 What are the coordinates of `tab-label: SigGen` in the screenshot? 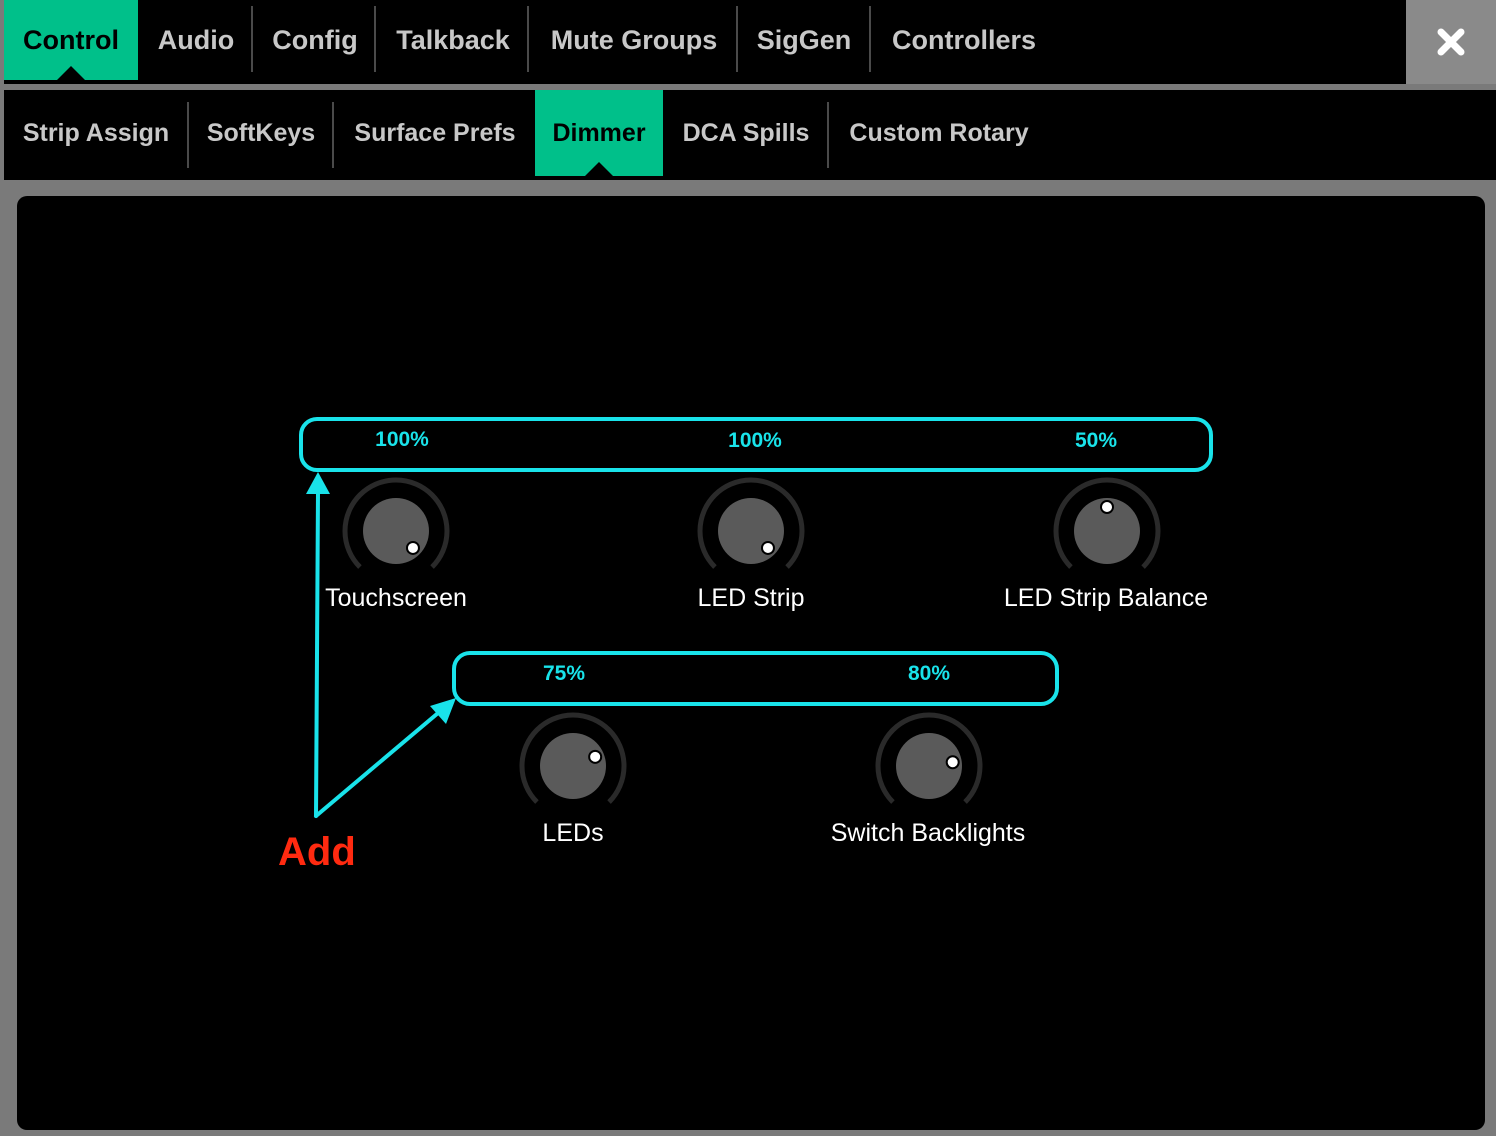 It's located at (804, 39).